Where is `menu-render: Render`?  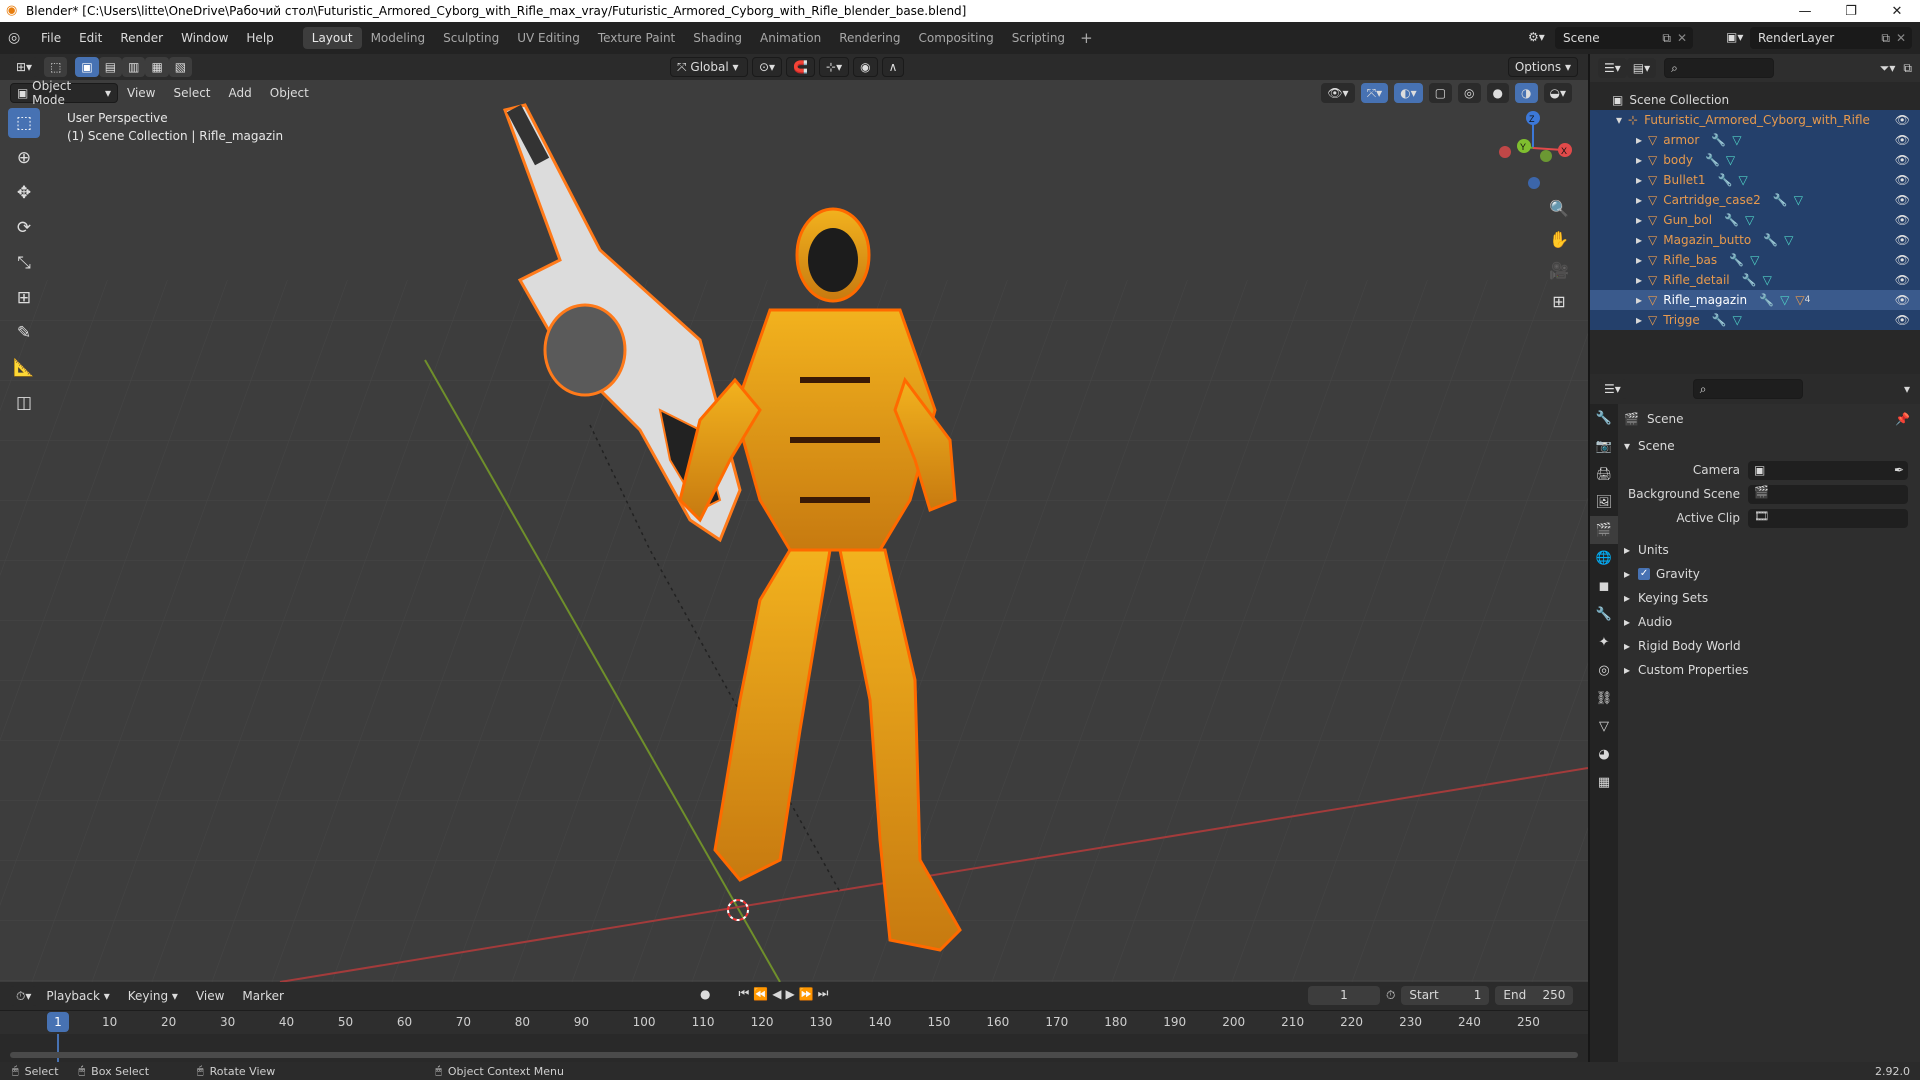
menu-render: Render is located at coordinates (141, 38).